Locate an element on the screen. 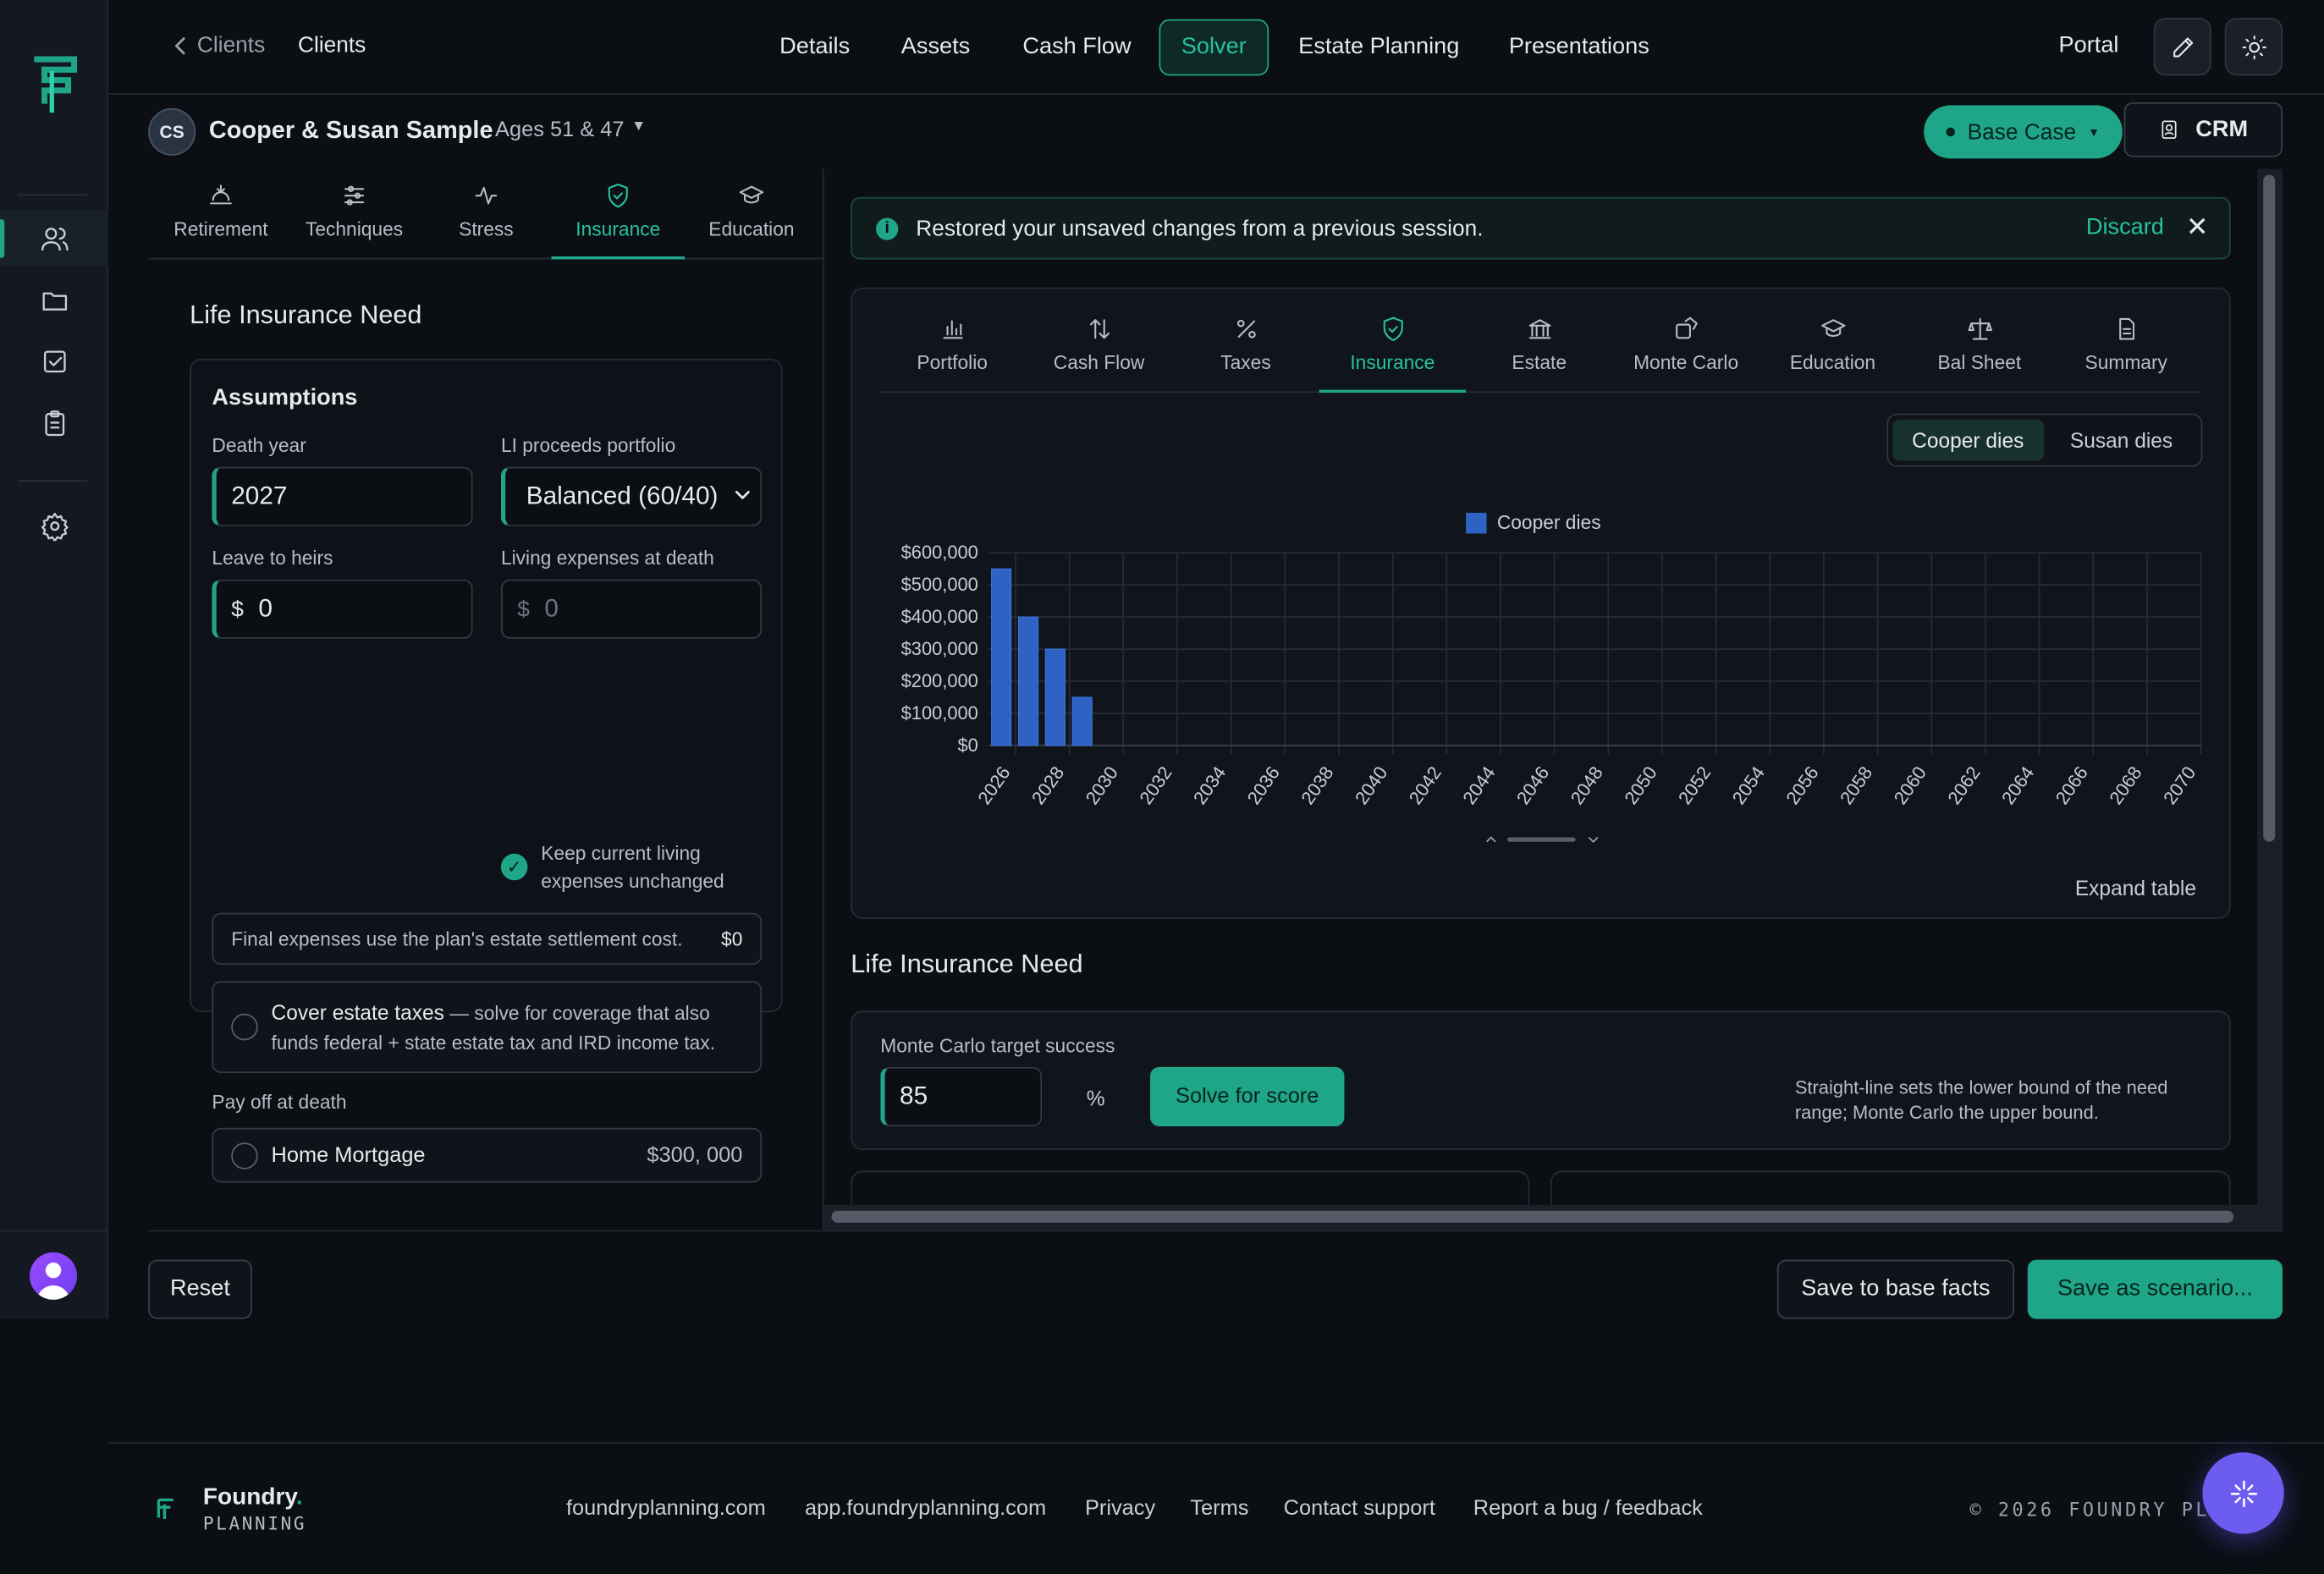  tab-label: Taxes is located at coordinates (1245, 362).